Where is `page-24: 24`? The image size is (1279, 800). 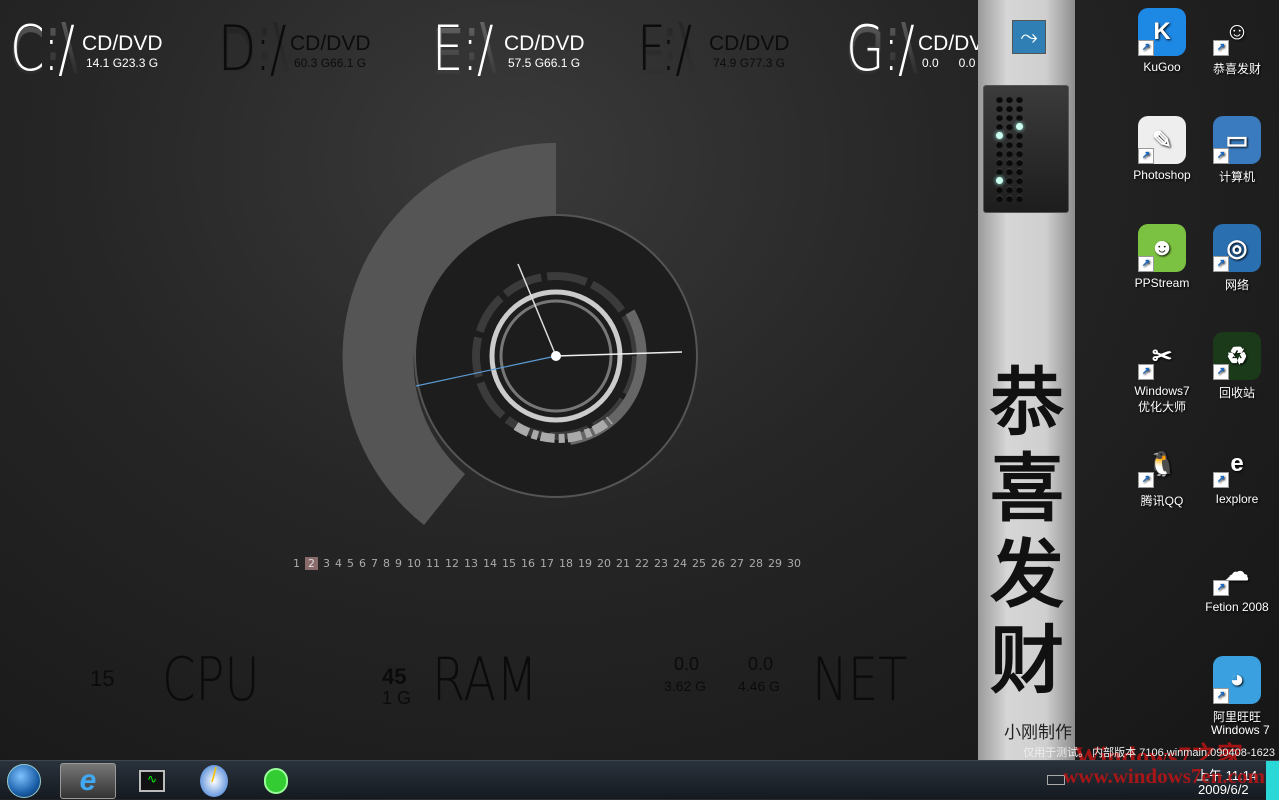 page-24: 24 is located at coordinates (680, 563).